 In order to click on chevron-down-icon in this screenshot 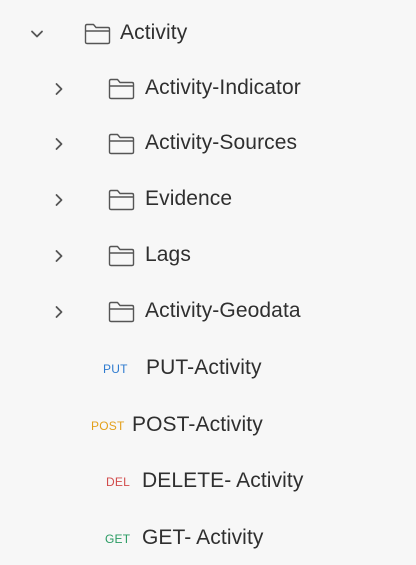, I will do `click(37, 34)`.